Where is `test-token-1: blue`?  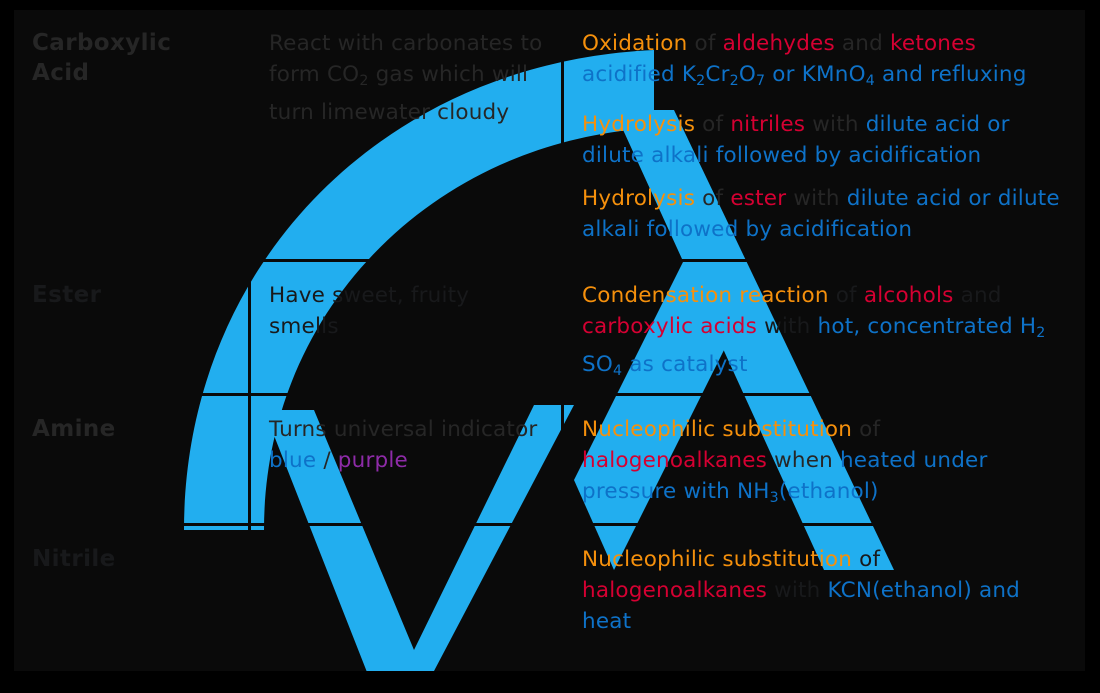
test-token-1: blue is located at coordinates (293, 460).